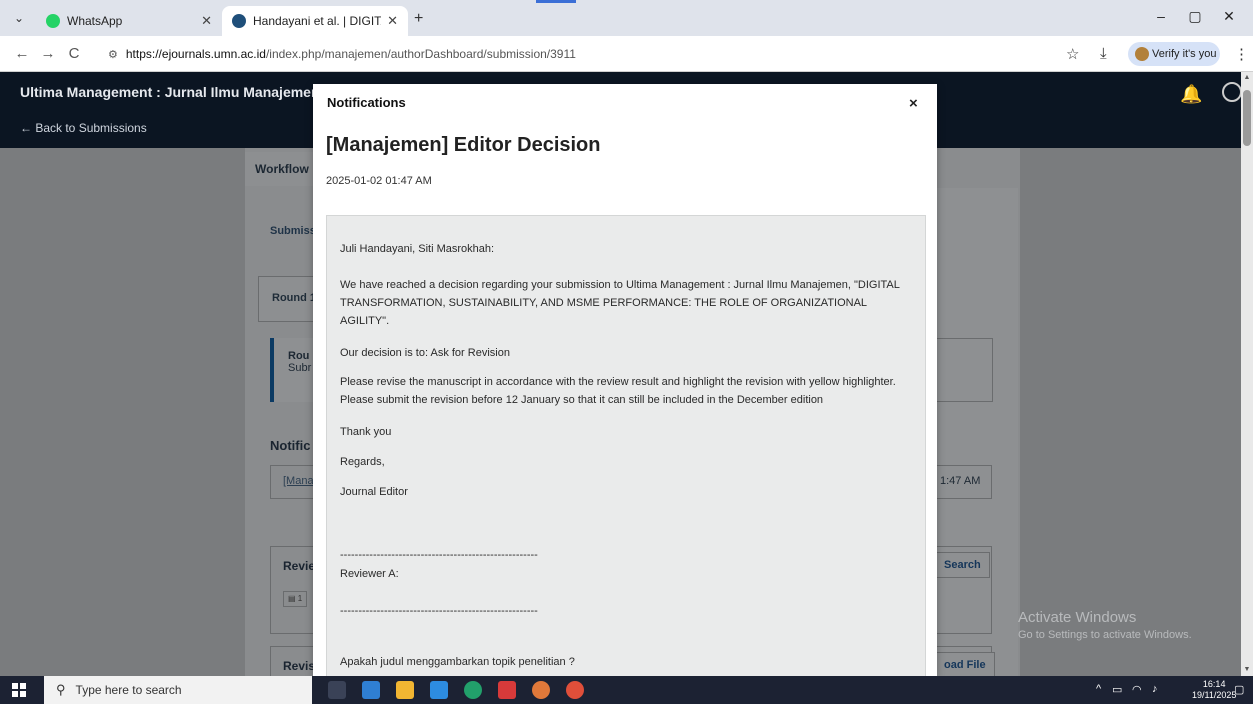 This screenshot has width=1253, height=704. I want to click on activate-windows-subtitle: Go to Settings to activate Windows., so click(1105, 635).